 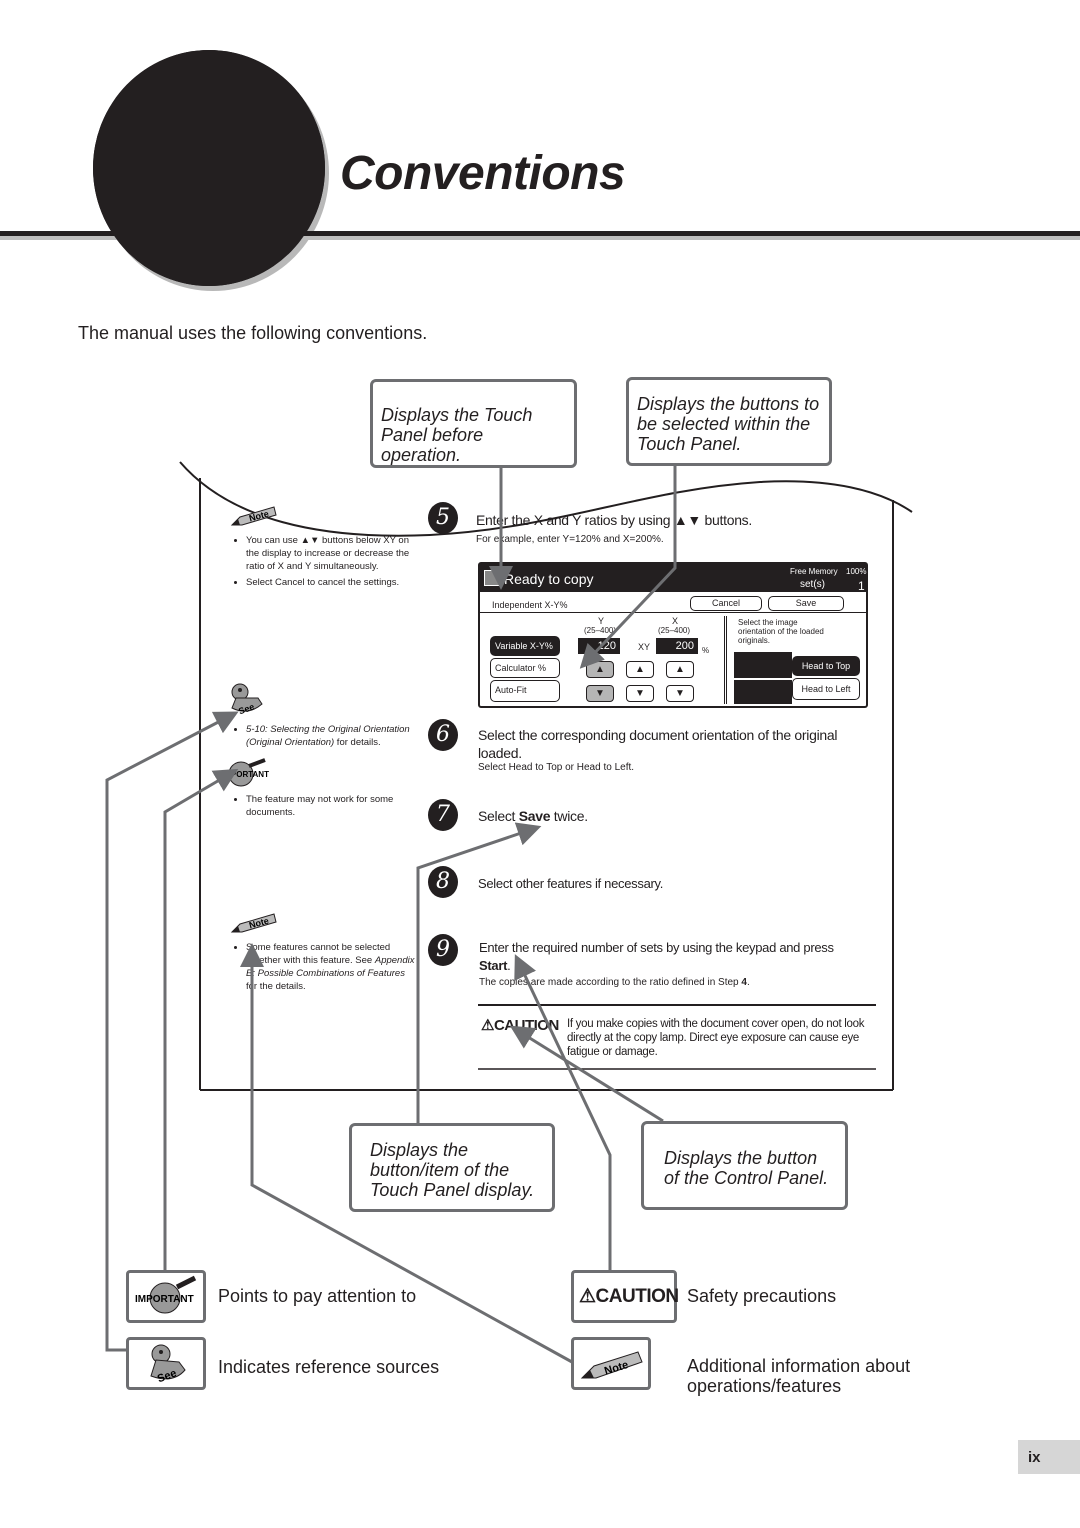 I want to click on caution-icon: ⚠CAUTION, so click(x=629, y=1296).